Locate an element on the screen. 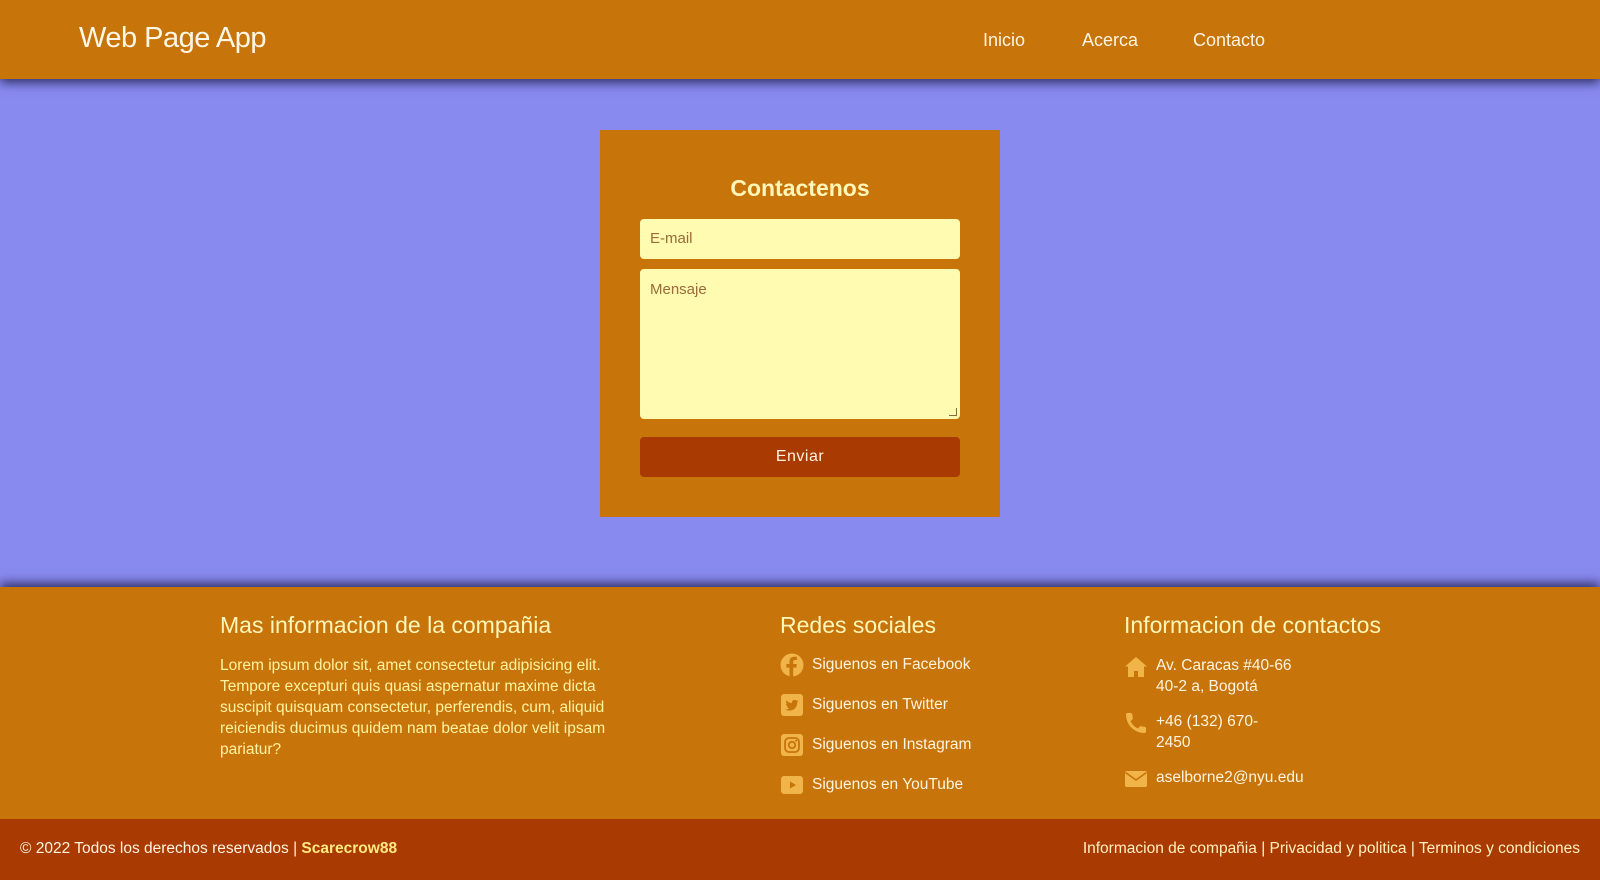  about-title: Mas informacion de la compañia is located at coordinates (386, 625).